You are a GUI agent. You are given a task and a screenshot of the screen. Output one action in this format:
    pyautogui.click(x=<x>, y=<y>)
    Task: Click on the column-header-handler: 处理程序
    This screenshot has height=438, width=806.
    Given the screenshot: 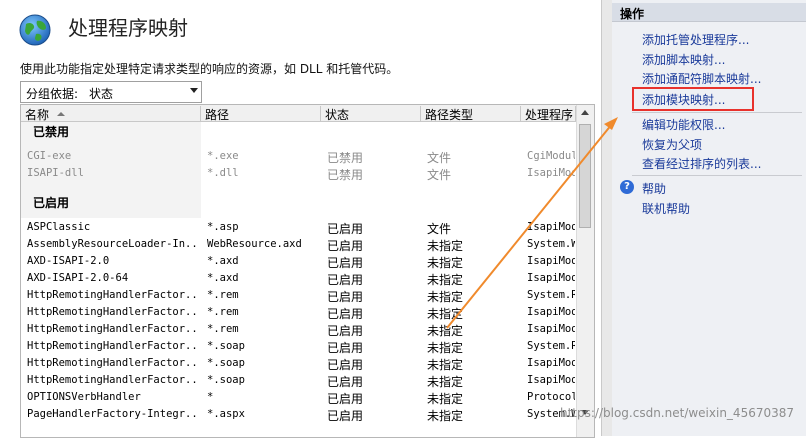 What is the action you would take?
    pyautogui.click(x=548, y=114)
    